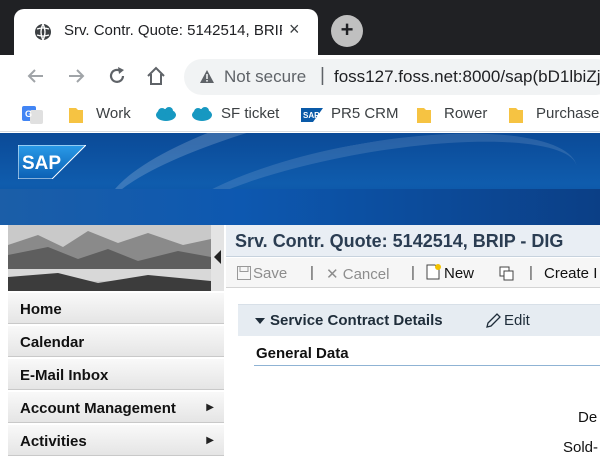 The width and height of the screenshot is (600, 469). What do you see at coordinates (466, 113) in the screenshot?
I see `bookmark-label: Rower` at bounding box center [466, 113].